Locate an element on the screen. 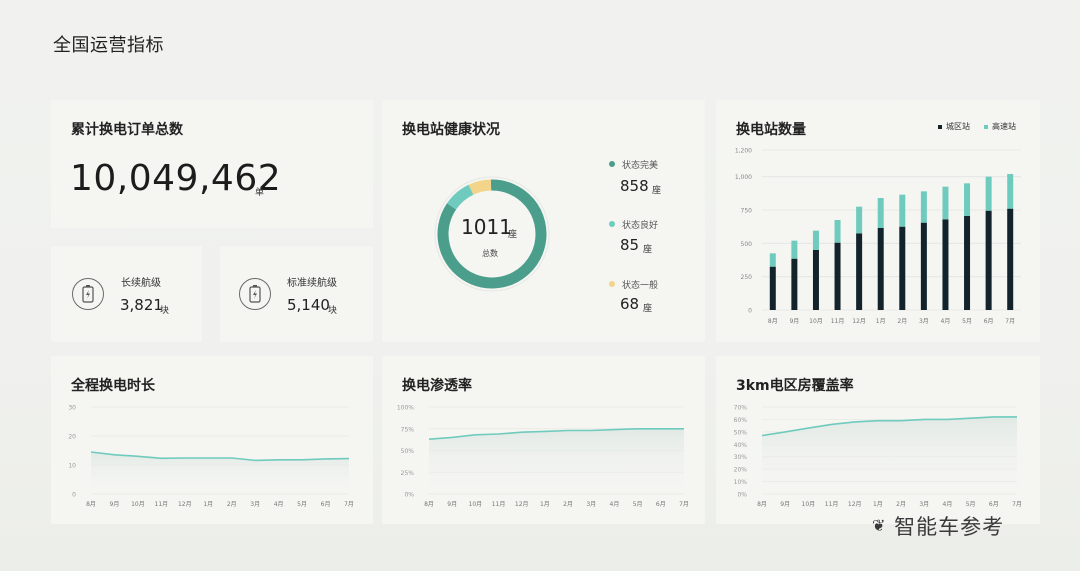 Image resolution: width=1080 pixels, height=571 pixels. legend-value-good: 85 is located at coordinates (630, 245).